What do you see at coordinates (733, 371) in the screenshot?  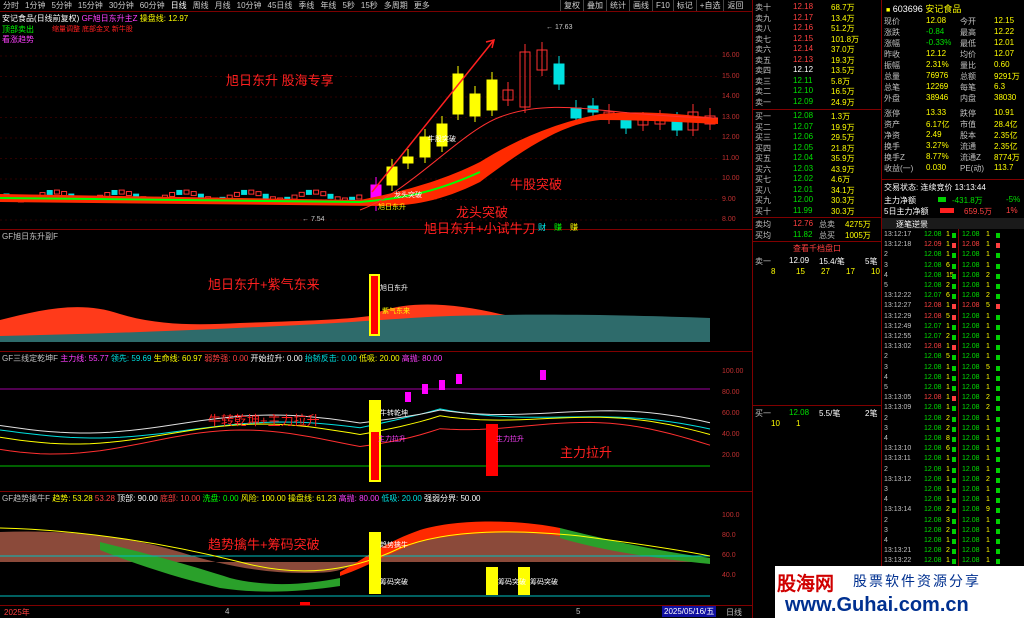 I see `y-tick-label: 100.00` at bounding box center [733, 371].